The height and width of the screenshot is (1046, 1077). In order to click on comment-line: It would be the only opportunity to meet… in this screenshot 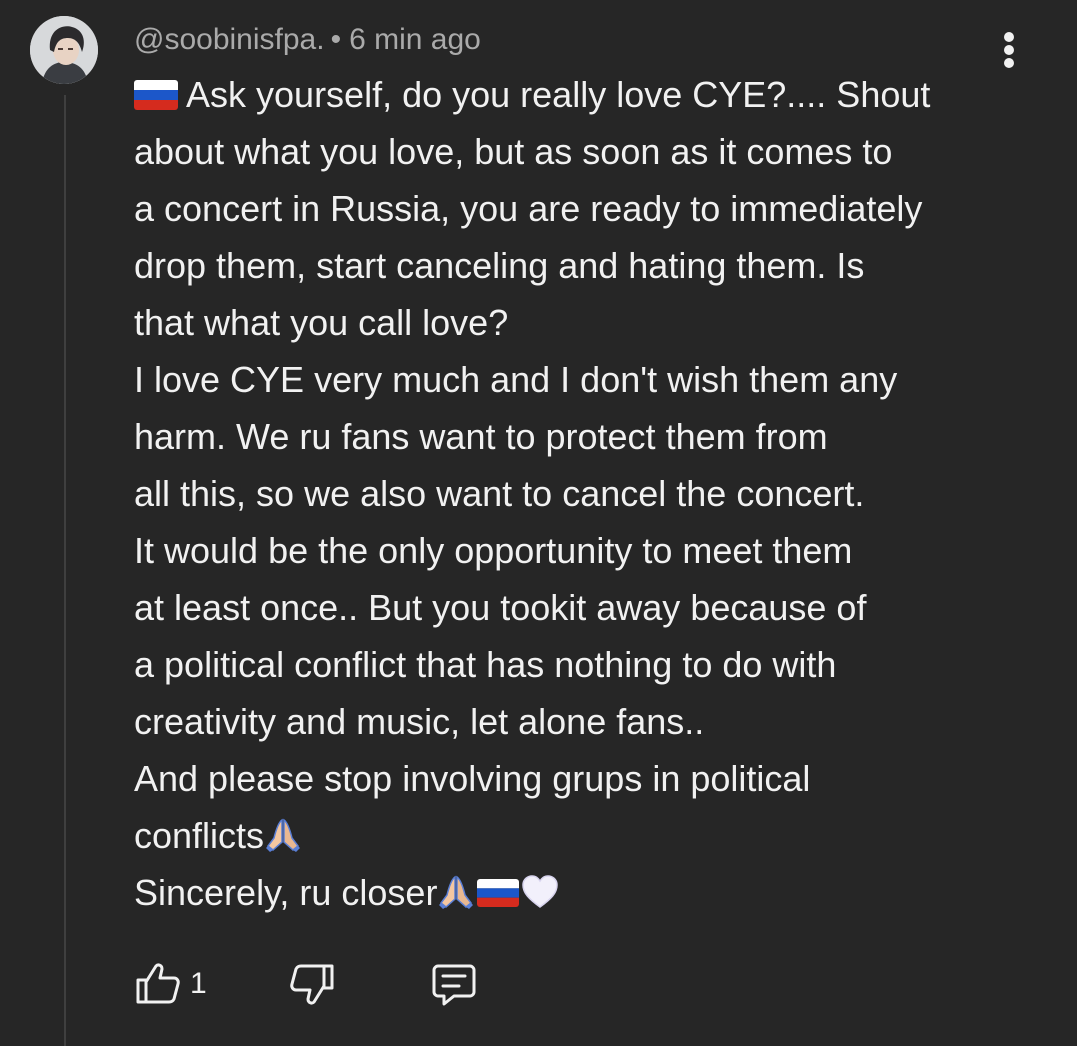, I will do `click(493, 550)`.